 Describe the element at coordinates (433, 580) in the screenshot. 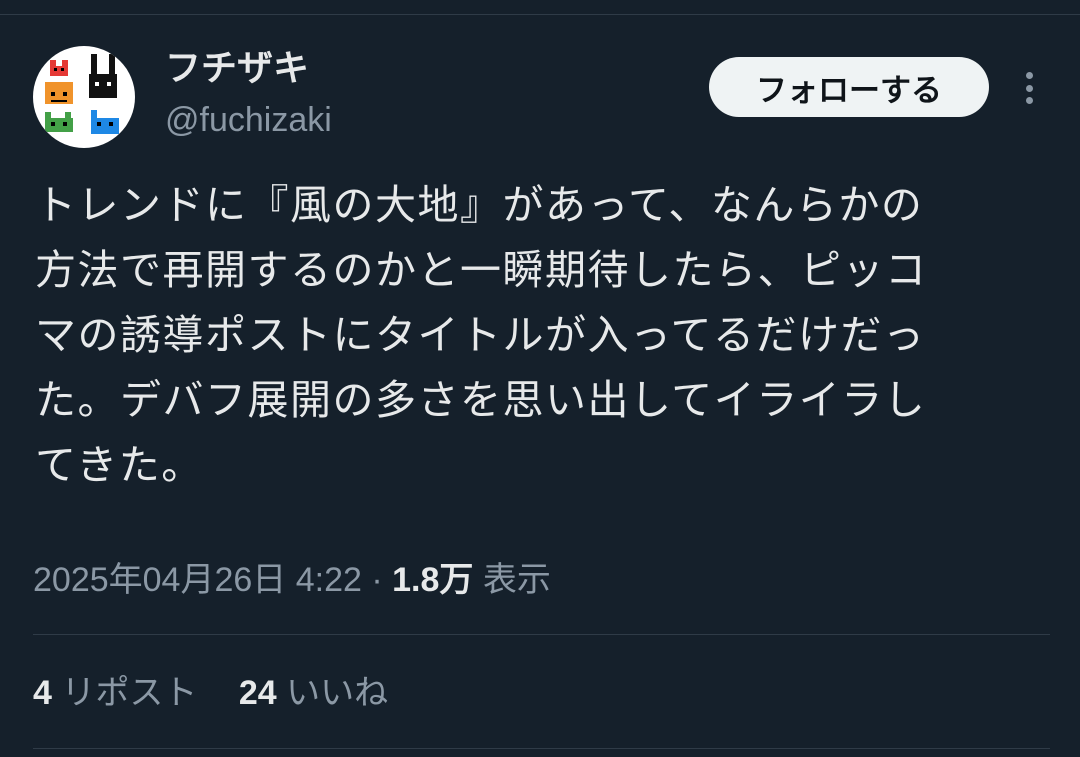

I see `views-count: 1.8万` at that location.